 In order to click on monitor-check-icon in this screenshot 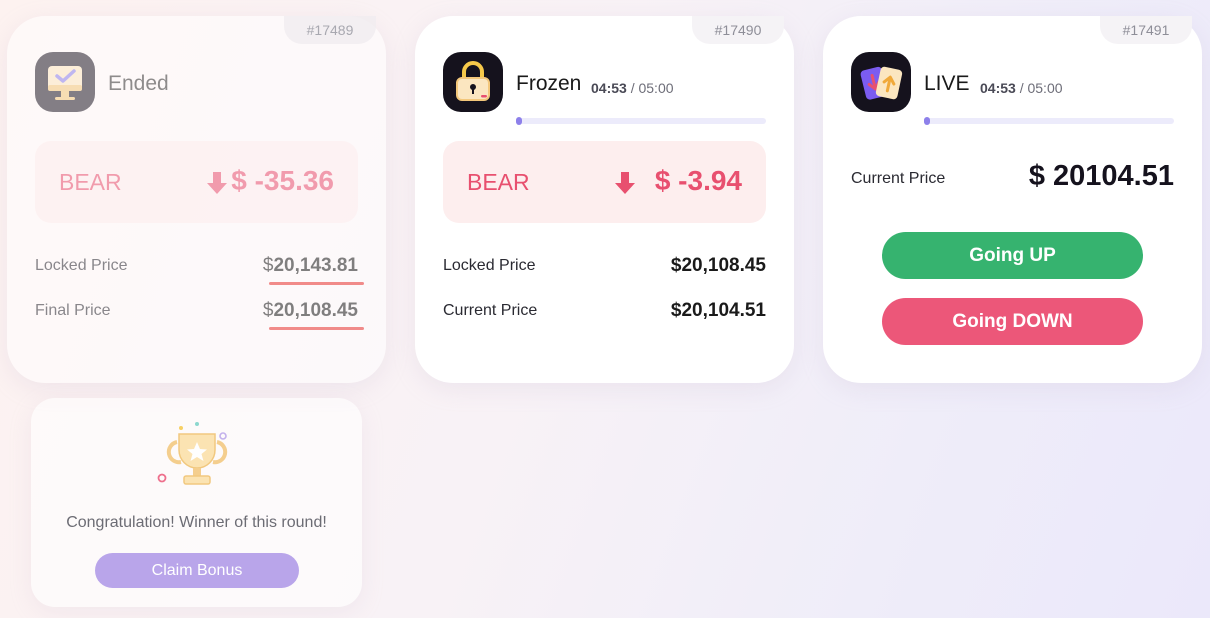, I will do `click(65, 82)`.